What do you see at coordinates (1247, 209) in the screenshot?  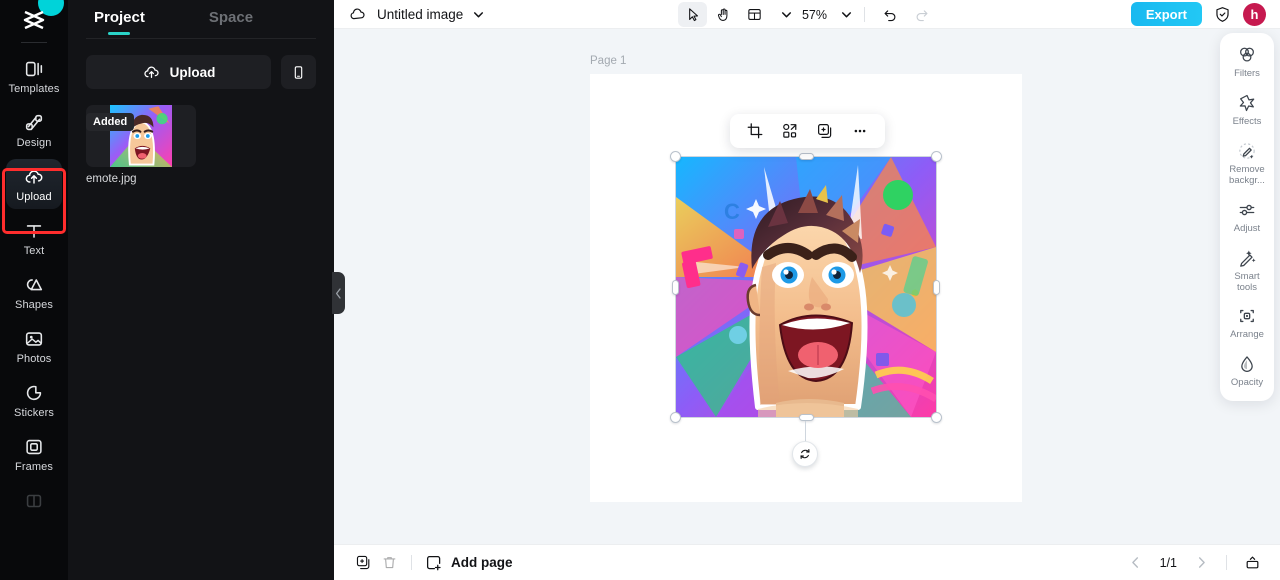 I see `adjust-sliders-icon` at bounding box center [1247, 209].